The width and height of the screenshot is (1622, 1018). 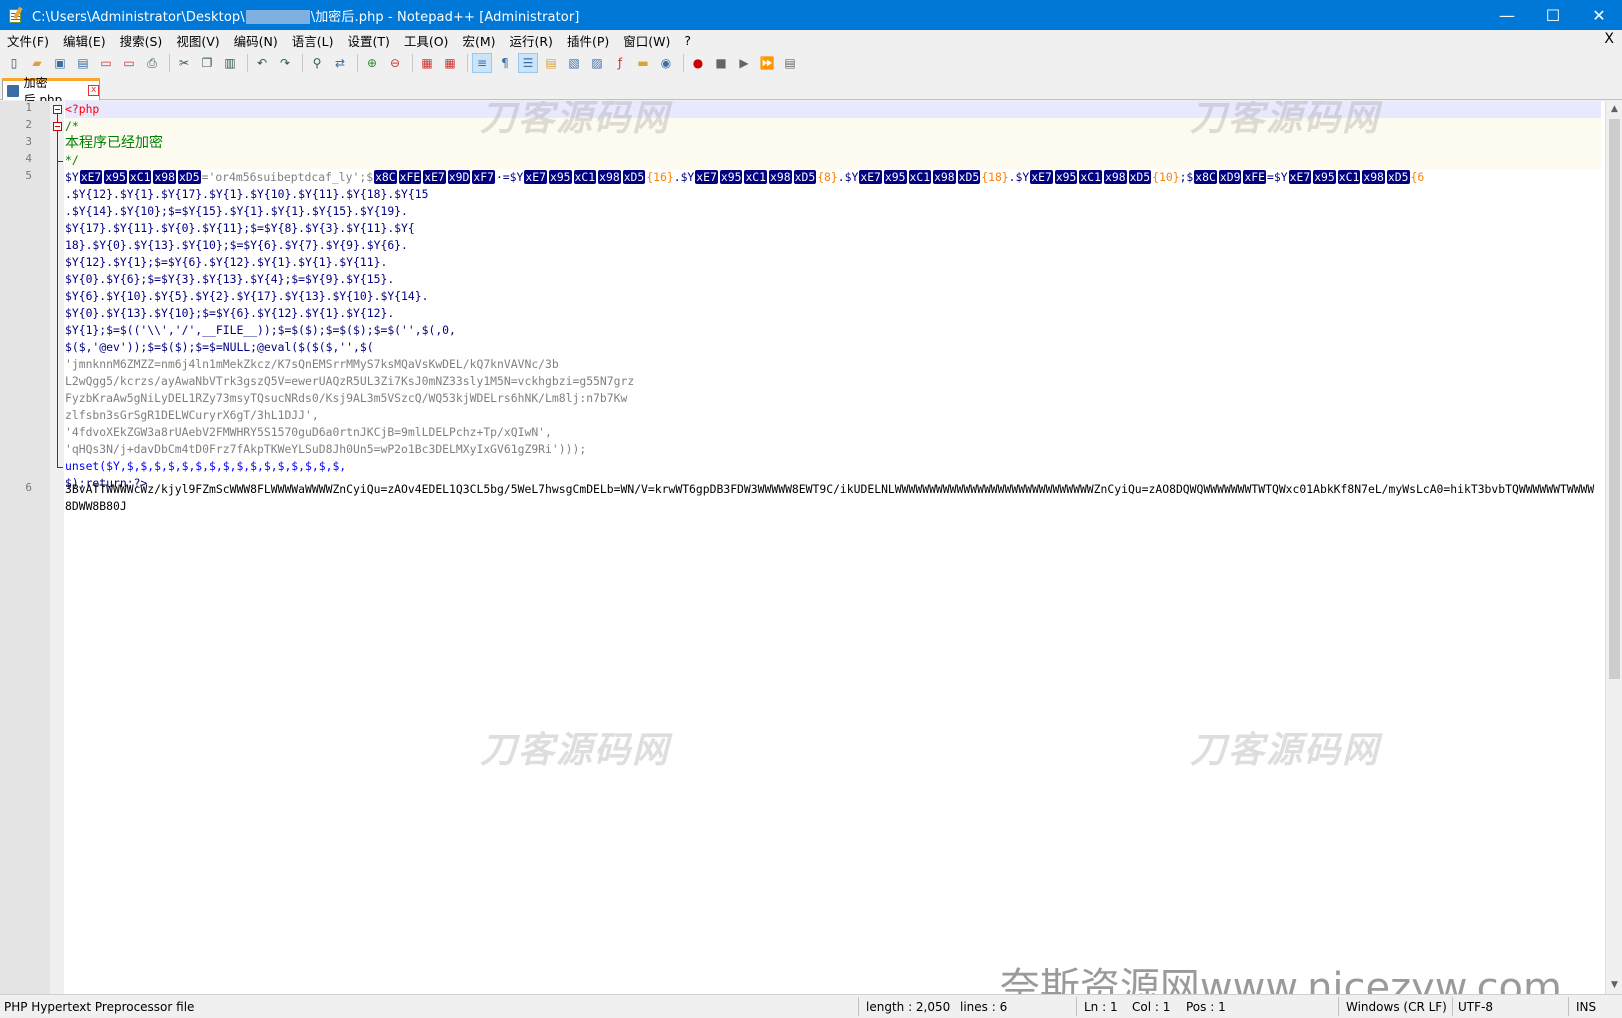 I want to click on menu-encoding: 编码(N), so click(x=256, y=40).